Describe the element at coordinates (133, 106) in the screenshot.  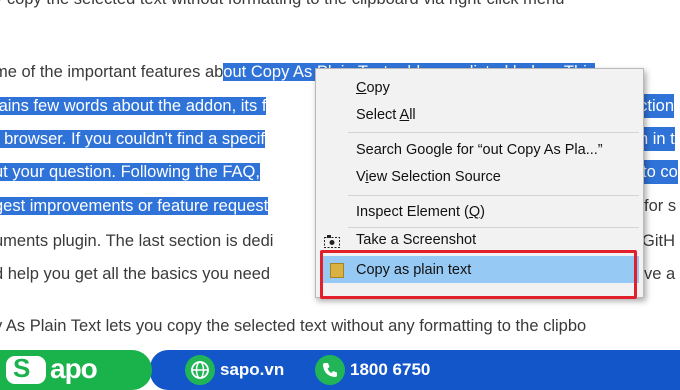
I see `selected-text: tains few words about the addon, its f` at that location.